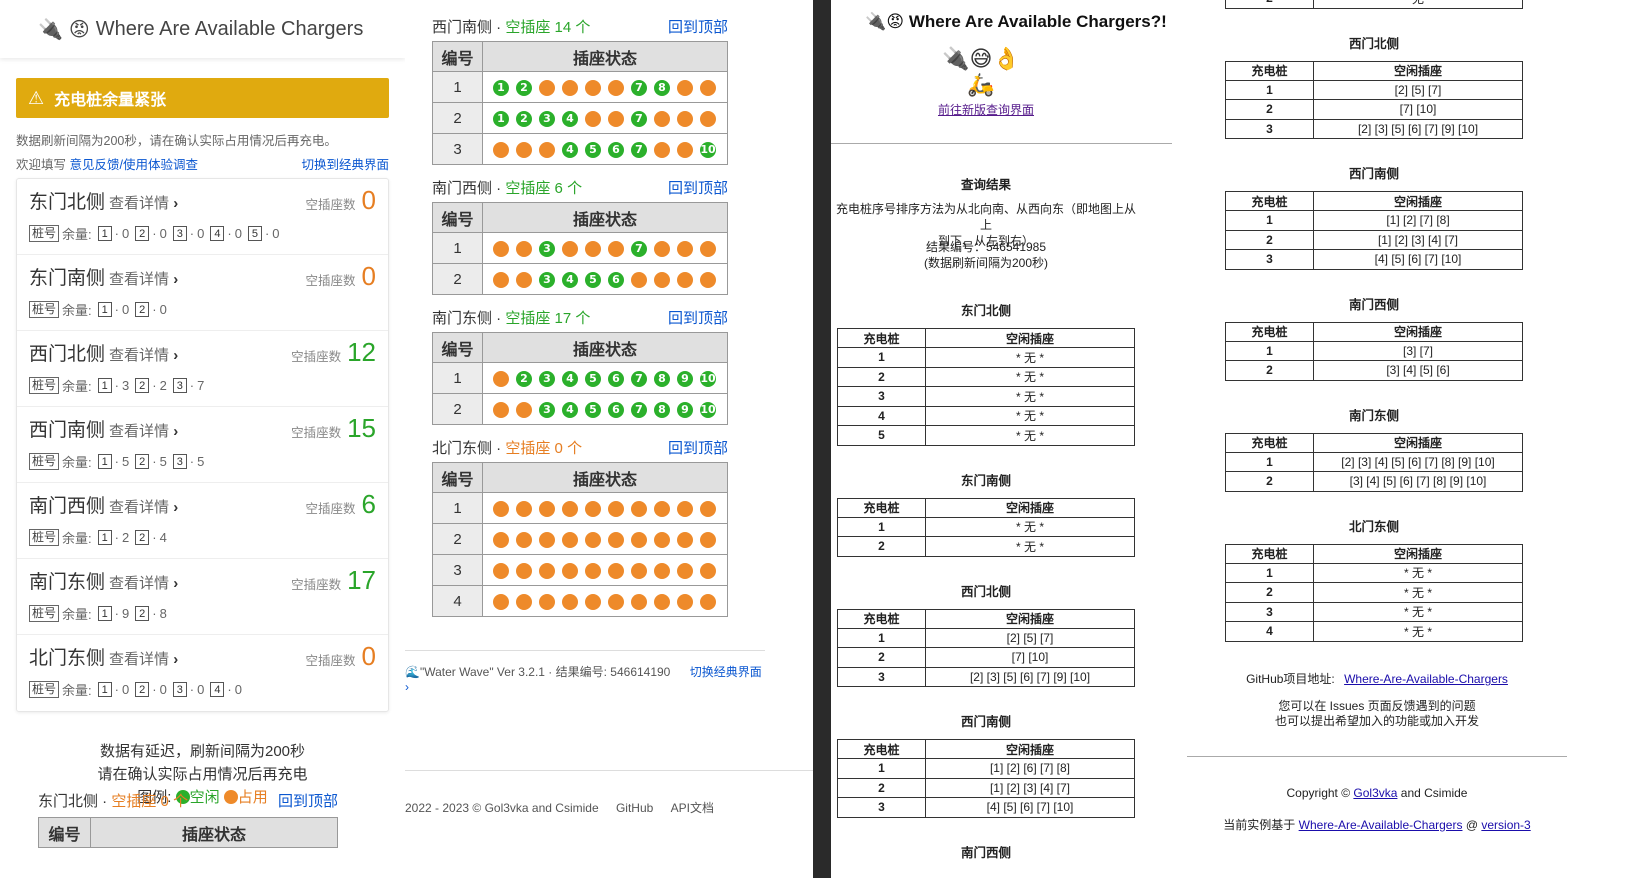 The height and width of the screenshot is (878, 1640). Describe the element at coordinates (616, 378) in the screenshot. I see `socket-free-icon: 6` at that location.